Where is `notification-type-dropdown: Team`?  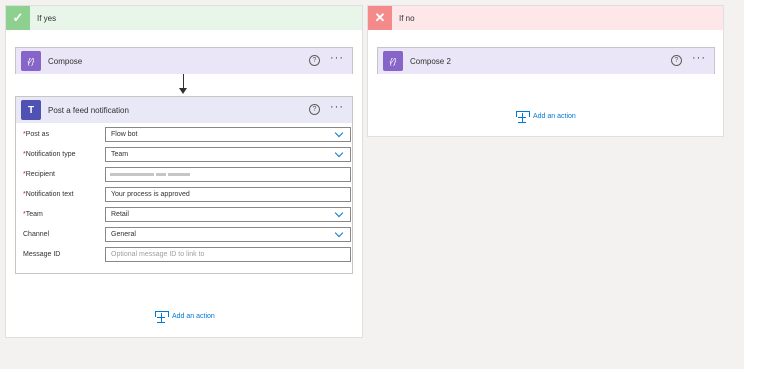 notification-type-dropdown: Team is located at coordinates (228, 154).